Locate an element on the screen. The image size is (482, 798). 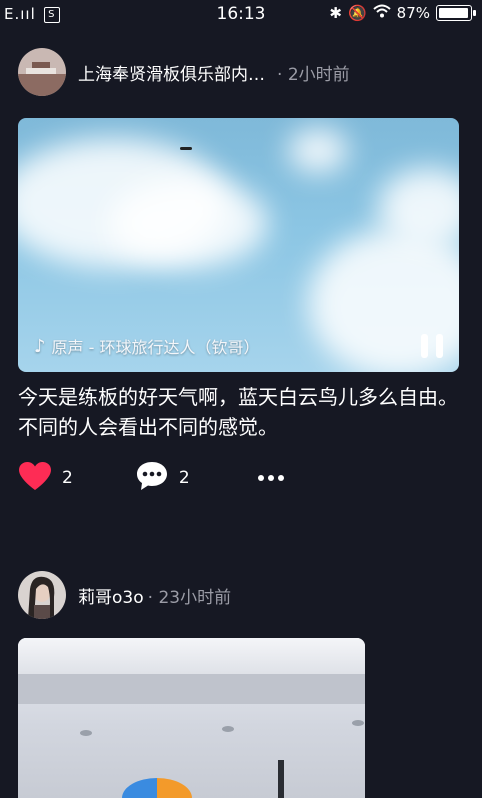
wifi-icon is located at coordinates (381, 13).